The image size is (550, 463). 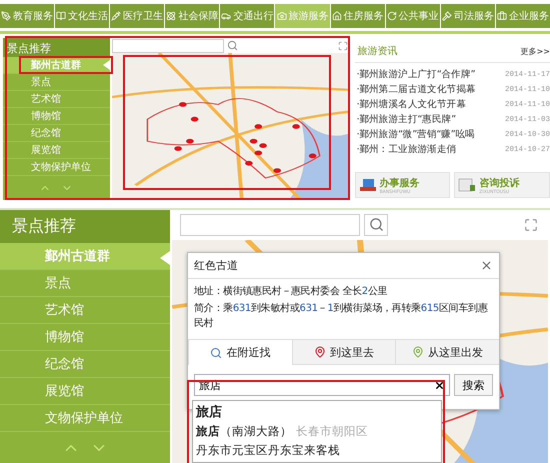 I want to click on suggestion-item: 丹东市元宝区丹东宝来客栈, so click(x=317, y=450).